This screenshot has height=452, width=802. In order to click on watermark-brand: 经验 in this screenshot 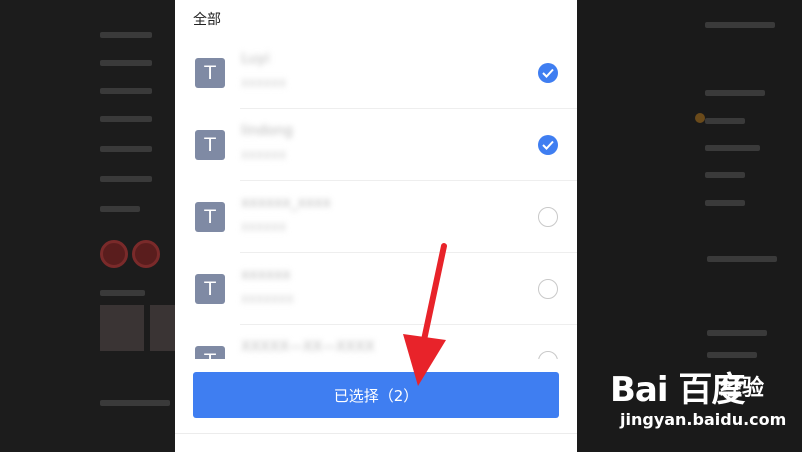, I will do `click(742, 388)`.